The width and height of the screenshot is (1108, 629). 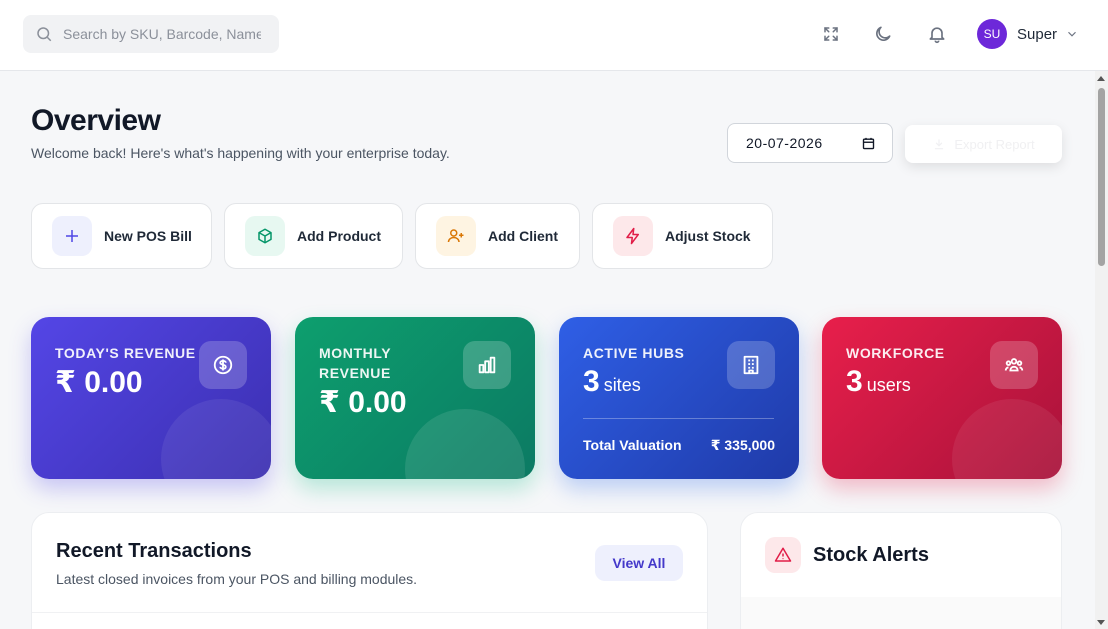 I want to click on box-icon, so click(x=265, y=236).